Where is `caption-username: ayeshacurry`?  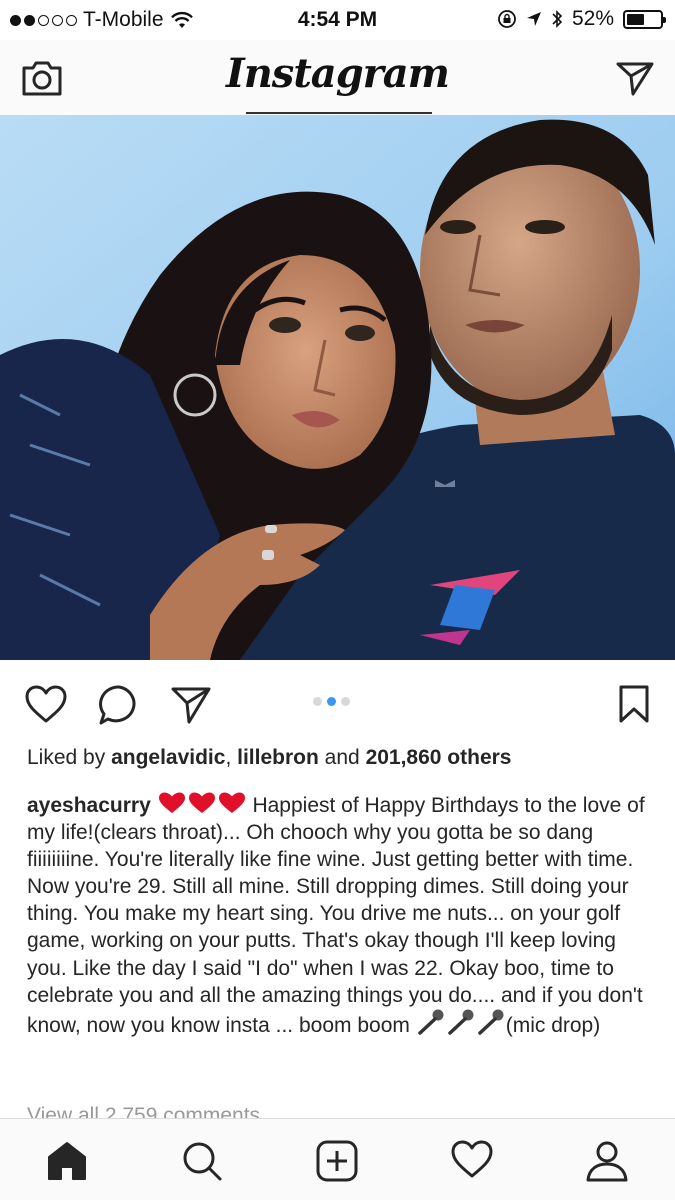 caption-username: ayeshacurry is located at coordinates (89, 805).